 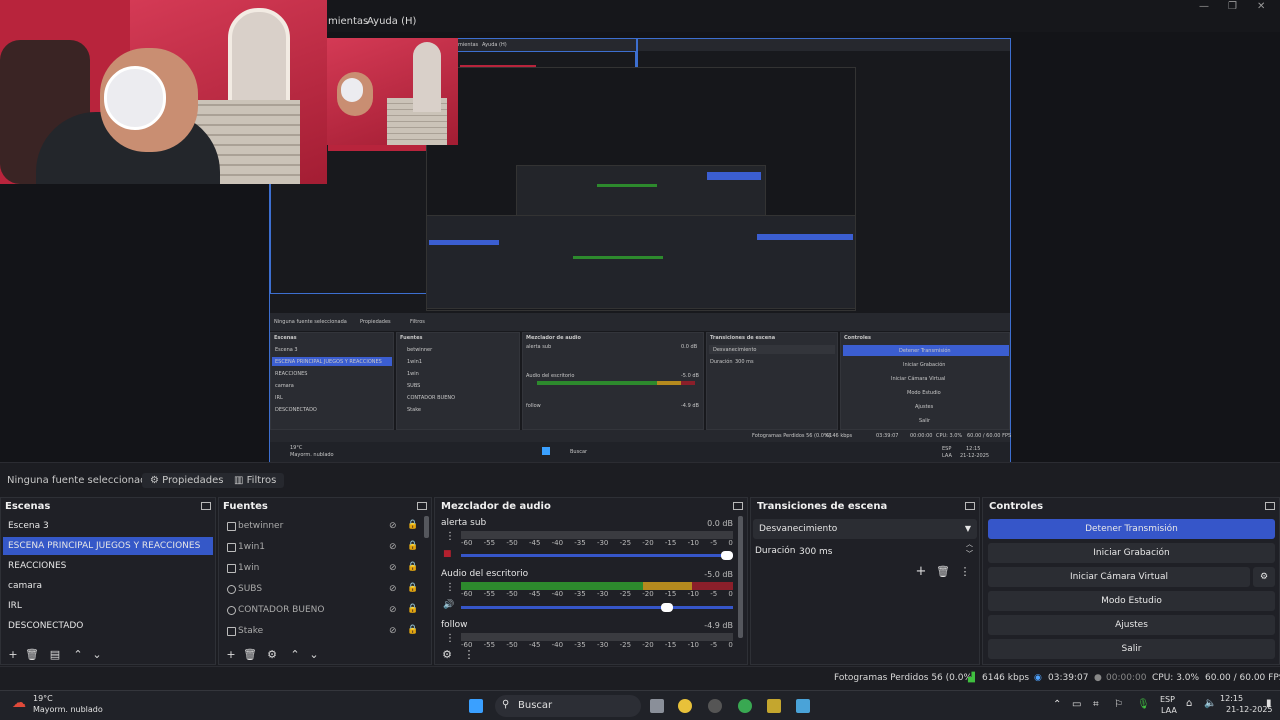 What do you see at coordinates (1232, 6) in the screenshot?
I see `maximize-icon: ❐` at bounding box center [1232, 6].